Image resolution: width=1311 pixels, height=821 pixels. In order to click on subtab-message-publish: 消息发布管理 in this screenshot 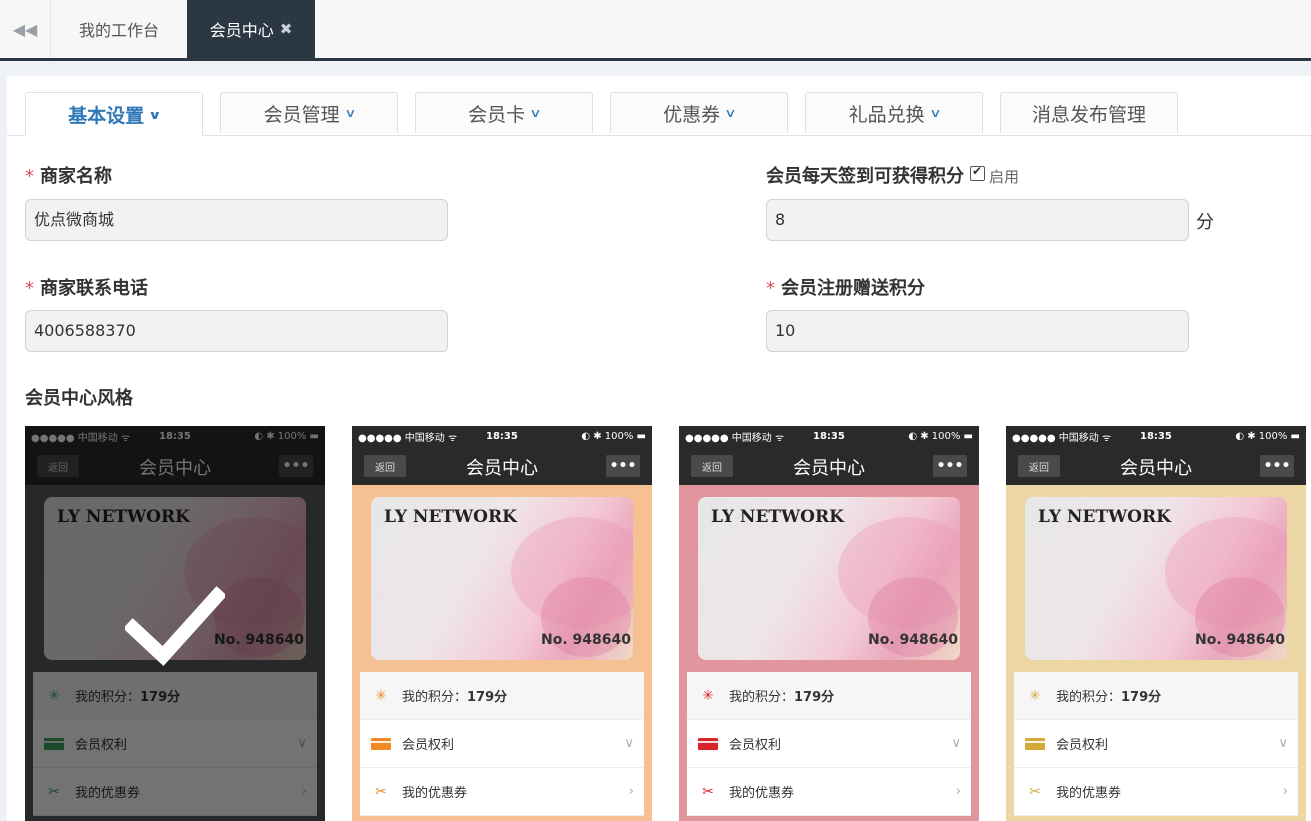, I will do `click(1089, 112)`.